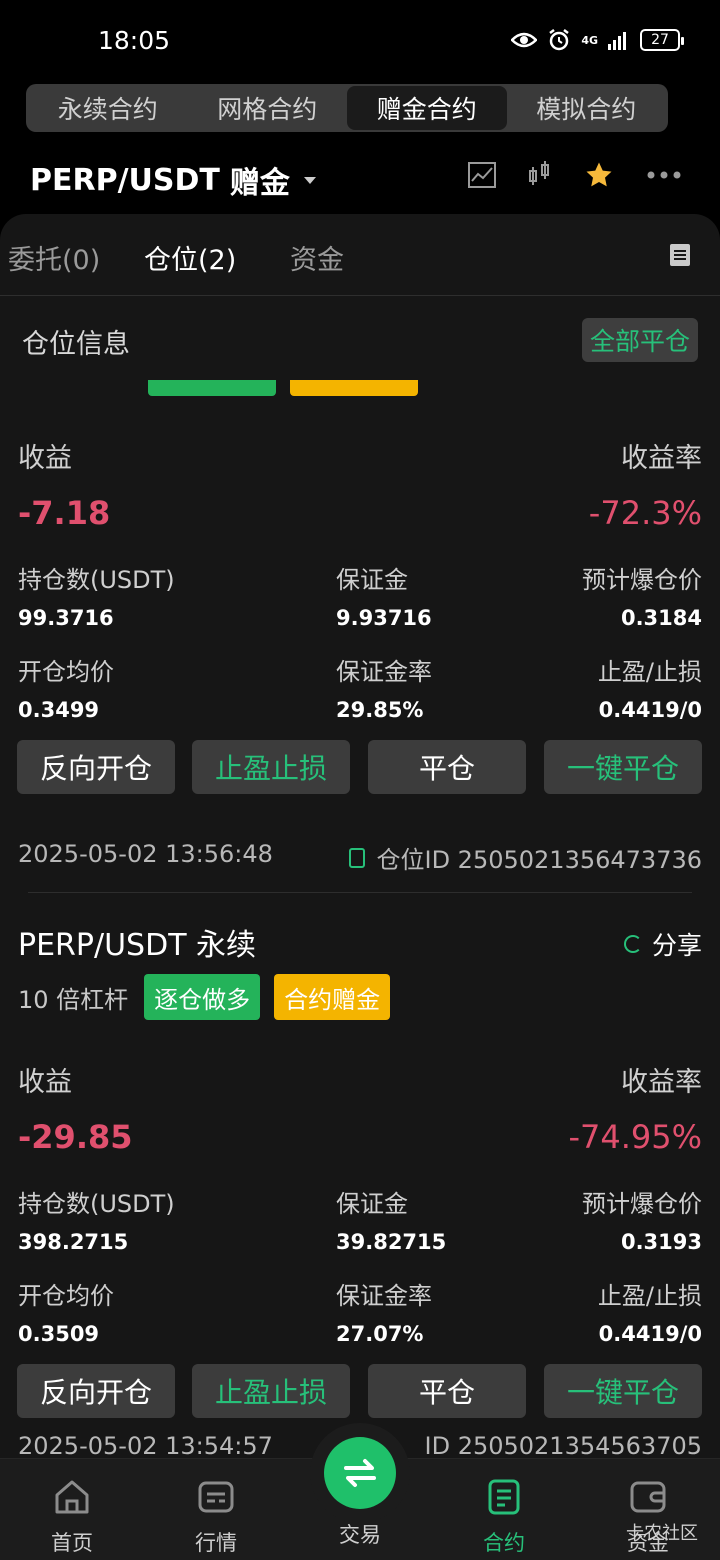 The image size is (720, 1560). I want to click on close-all-button: 全部平仓, so click(639, 340).